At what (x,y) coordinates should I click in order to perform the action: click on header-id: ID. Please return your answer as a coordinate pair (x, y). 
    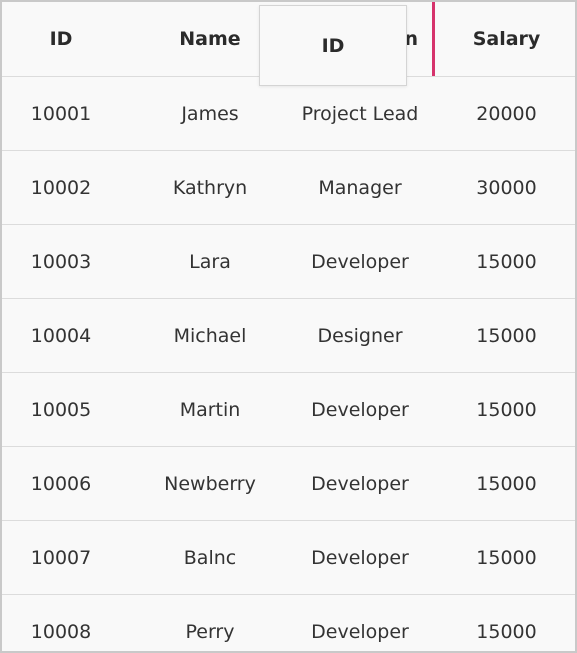
    Looking at the image, I should click on (61, 39).